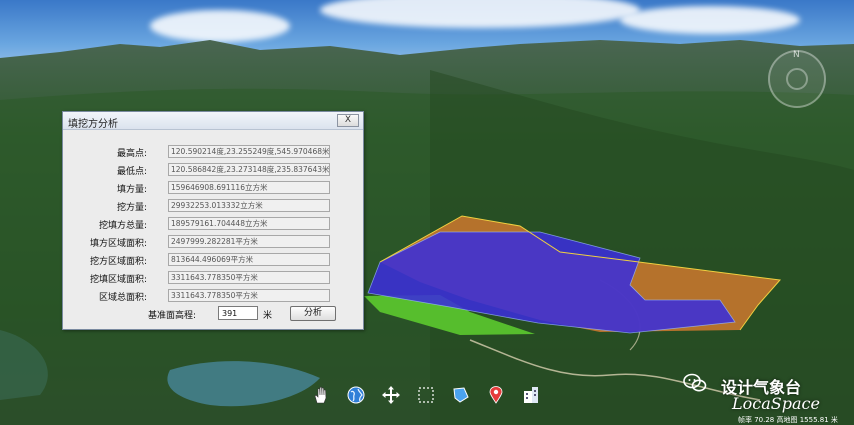 The image size is (854, 425). Describe the element at coordinates (131, 208) in the screenshot. I see `field-label: 挖方量:` at that location.